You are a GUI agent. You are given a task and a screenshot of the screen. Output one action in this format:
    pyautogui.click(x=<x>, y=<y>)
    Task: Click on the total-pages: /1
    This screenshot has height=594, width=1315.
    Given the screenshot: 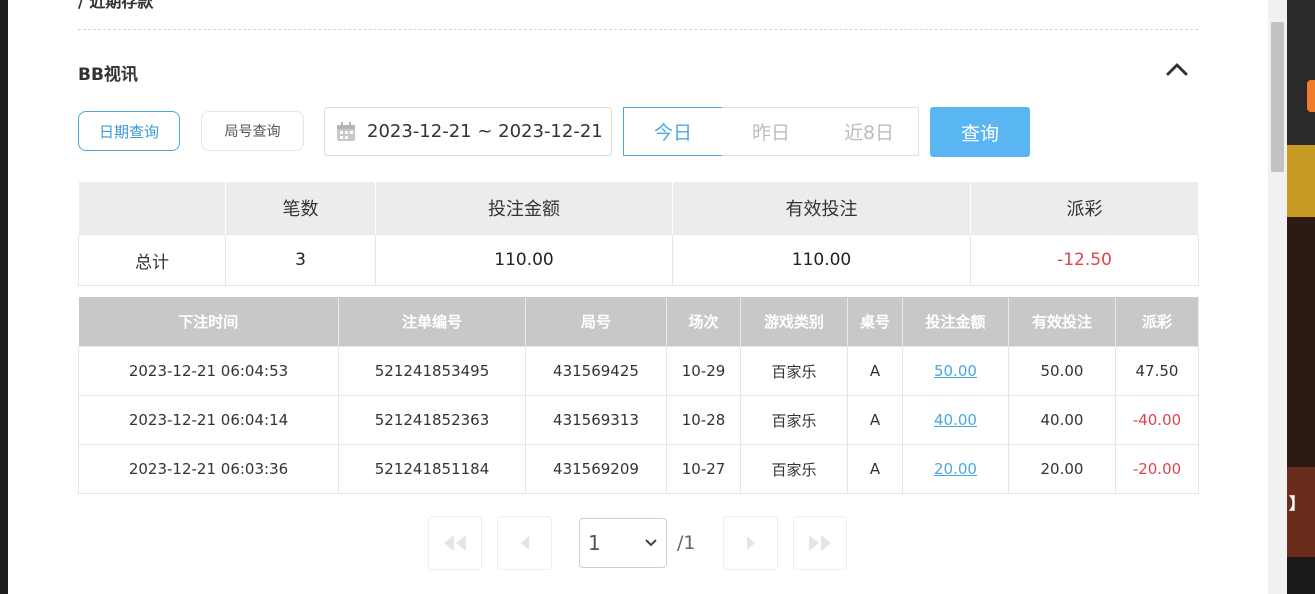 What is the action you would take?
    pyautogui.click(x=686, y=543)
    